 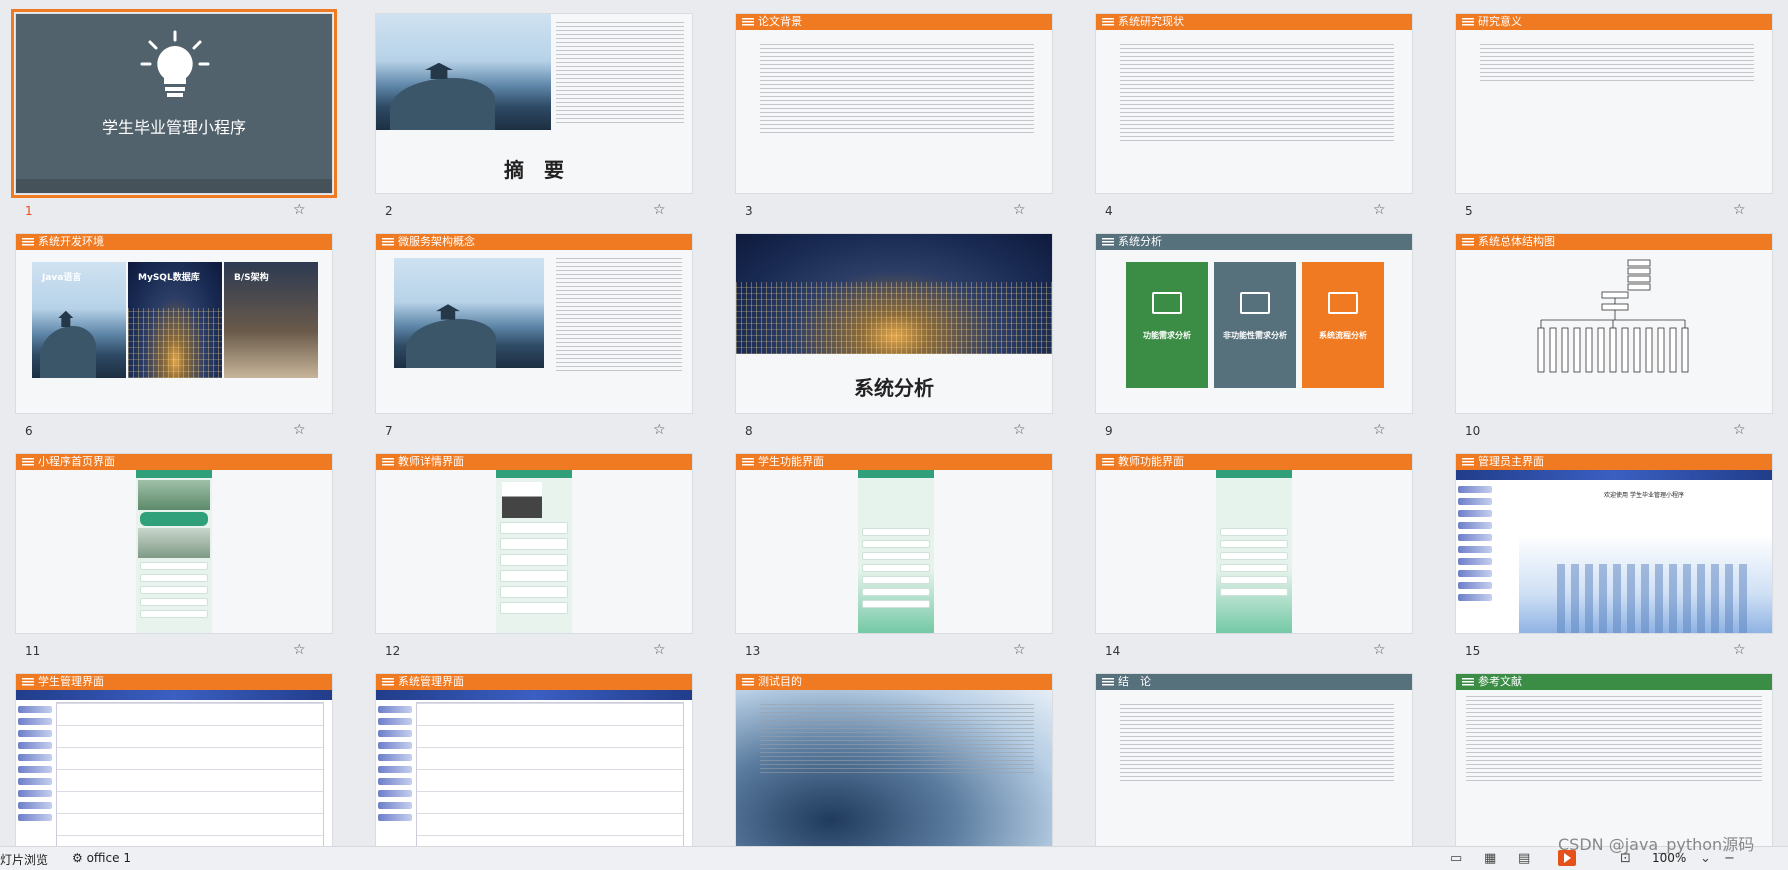 What do you see at coordinates (1109, 431) in the screenshot?
I see `slide-number: 9` at bounding box center [1109, 431].